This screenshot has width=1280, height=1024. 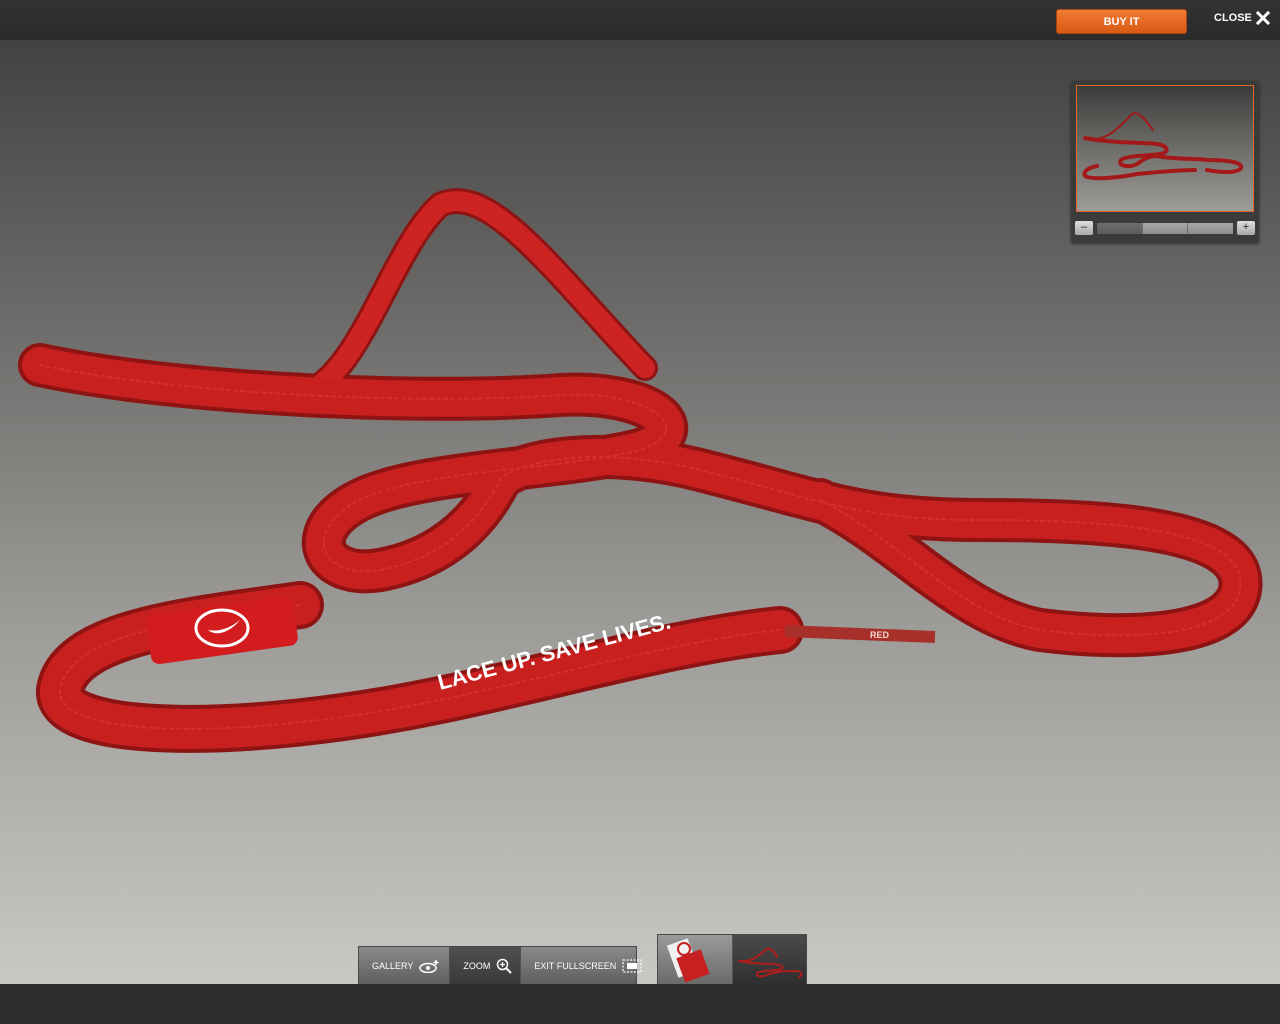 What do you see at coordinates (640, 1004) in the screenshot?
I see `bottom-bar` at bounding box center [640, 1004].